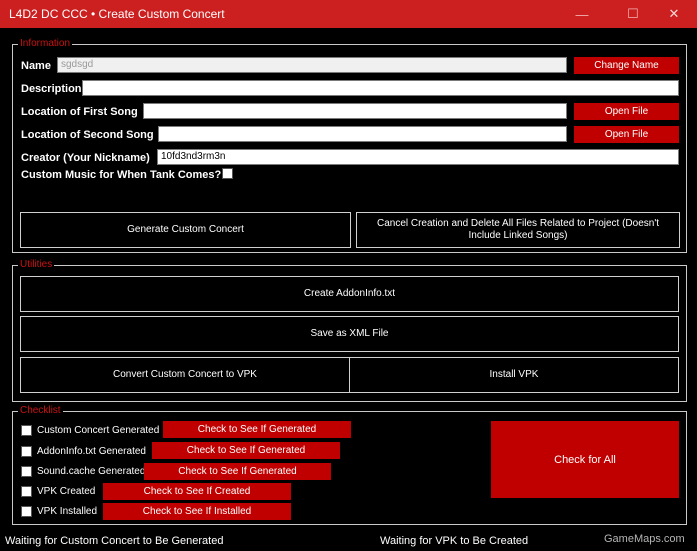 Image resolution: width=697 pixels, height=551 pixels. Describe the element at coordinates (349, 334) in the screenshot. I see `save-xml-button: Save as XML File` at that location.